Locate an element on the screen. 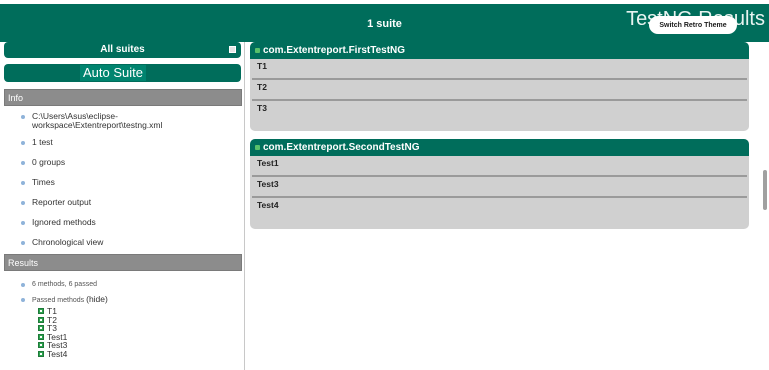 The image size is (769, 370). method-item: T3 is located at coordinates (140, 328).